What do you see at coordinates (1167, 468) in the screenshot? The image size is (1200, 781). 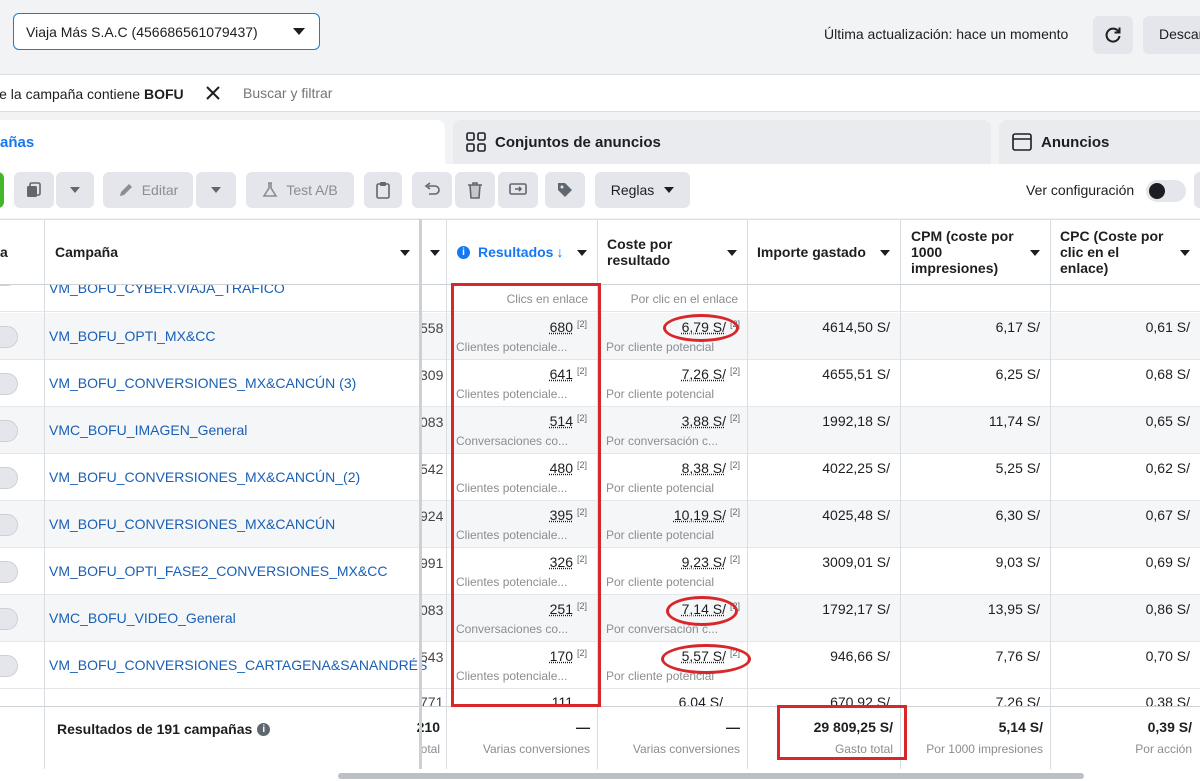 I see `cpc-value: 0,62 S/` at bounding box center [1167, 468].